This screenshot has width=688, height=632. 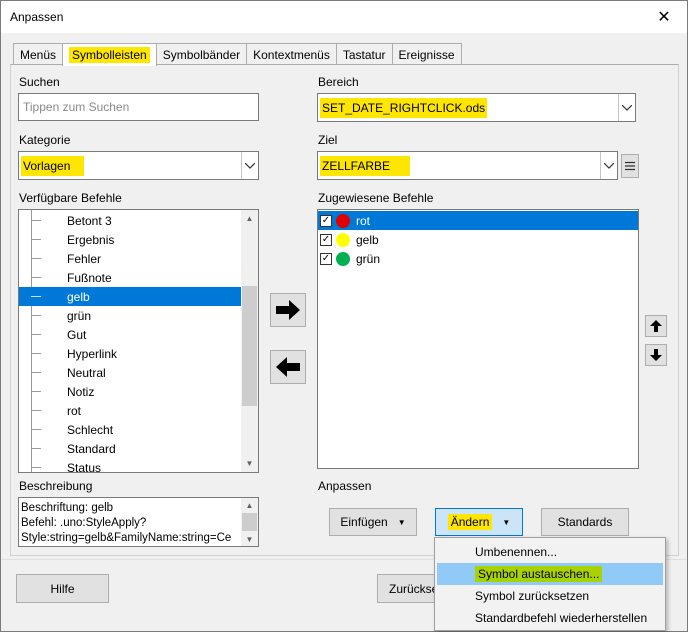 I want to click on arrow-left-icon, so click(x=288, y=367).